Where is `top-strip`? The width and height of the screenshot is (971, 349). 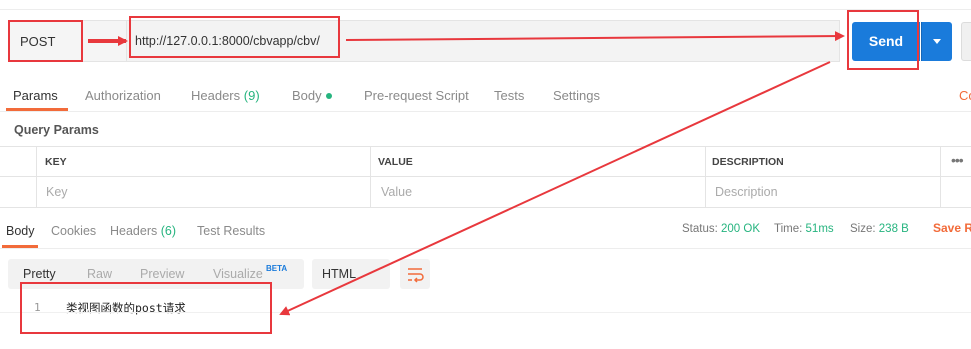
top-strip is located at coordinates (485, 5).